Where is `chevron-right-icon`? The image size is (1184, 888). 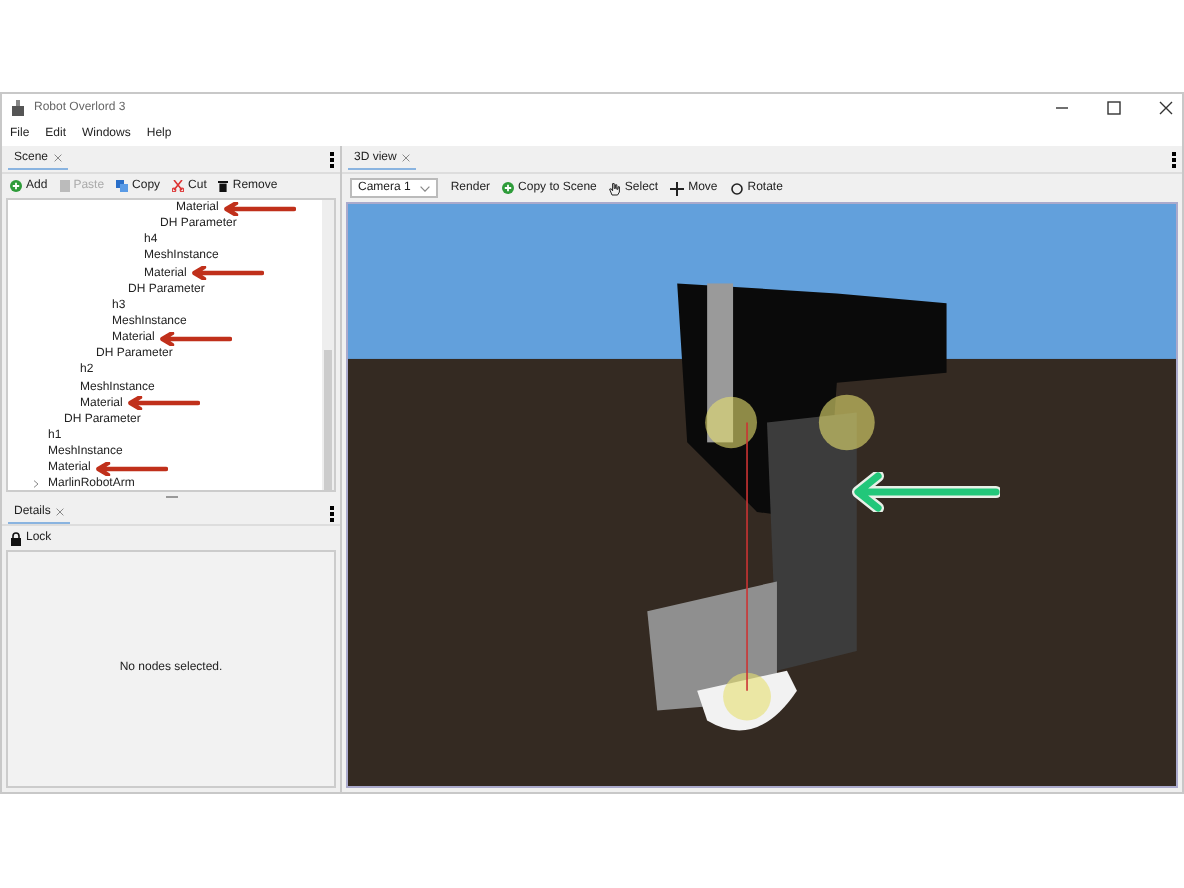
chevron-right-icon is located at coordinates (36, 484).